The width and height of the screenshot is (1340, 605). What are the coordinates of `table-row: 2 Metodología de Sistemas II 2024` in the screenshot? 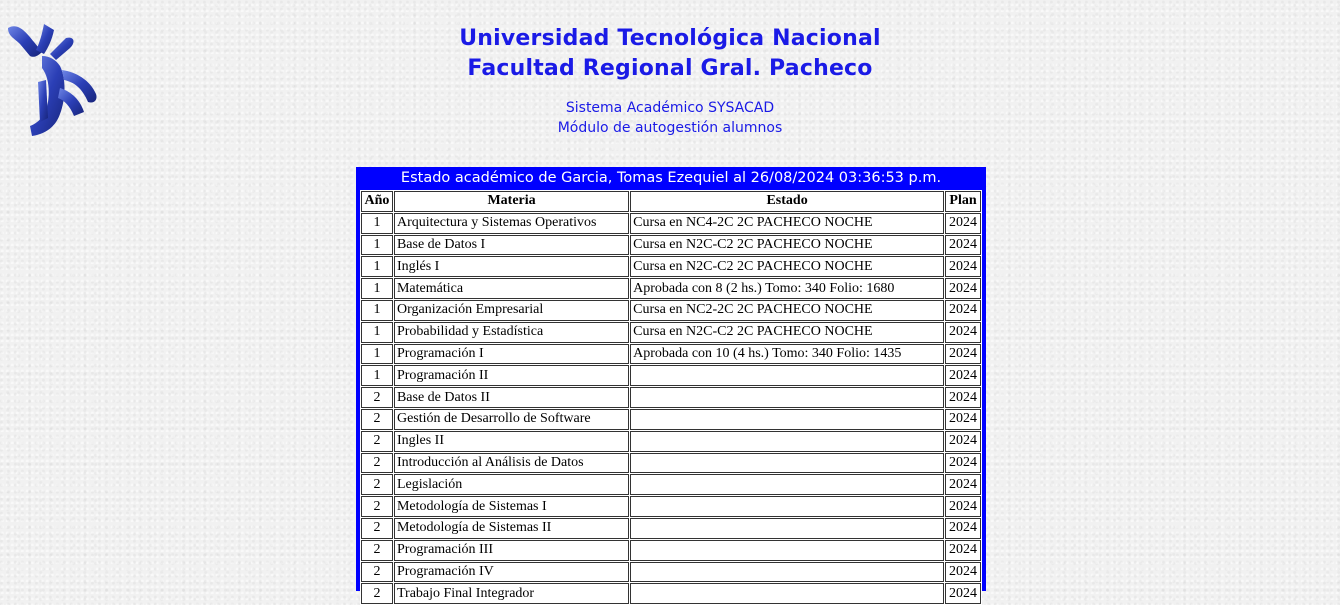 It's located at (671, 528).